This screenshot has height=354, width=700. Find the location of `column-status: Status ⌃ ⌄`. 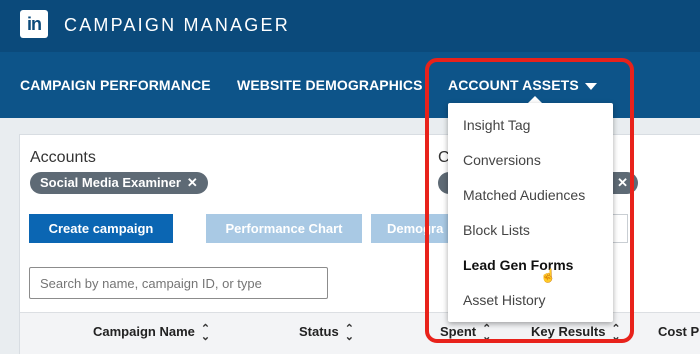

column-status: Status ⌃ ⌄ is located at coordinates (326, 332).